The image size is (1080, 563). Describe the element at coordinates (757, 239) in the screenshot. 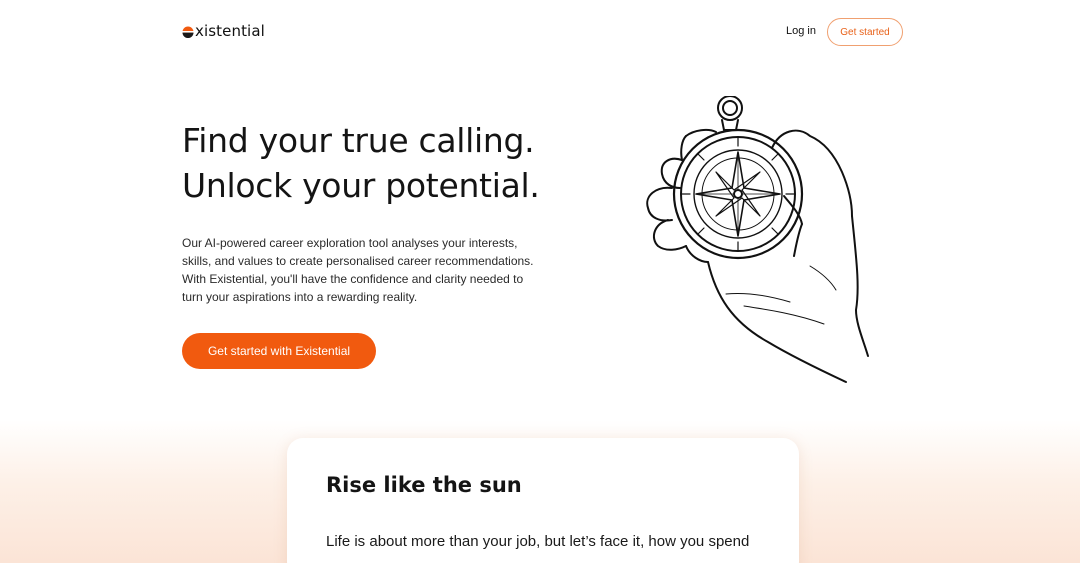

I see `hand-holding-compass-illustration` at that location.